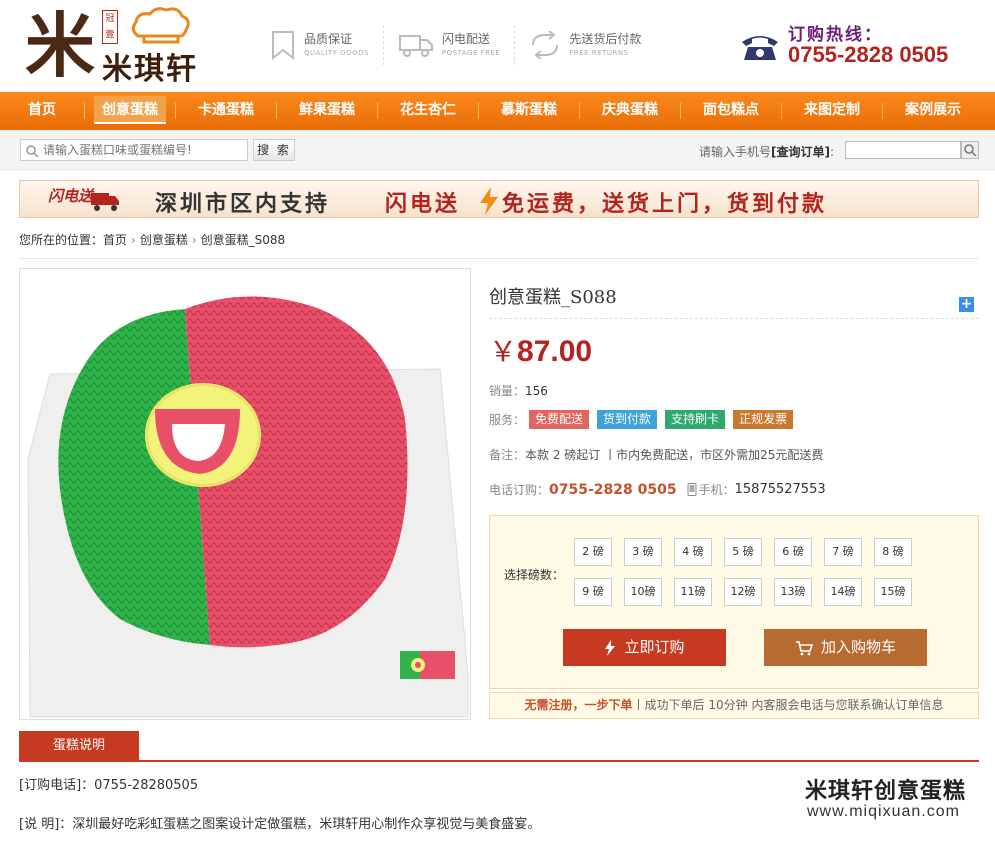 This screenshot has height=844, width=995. What do you see at coordinates (534, 575) in the screenshot?
I see `size-label: 选择磅数：` at bounding box center [534, 575].